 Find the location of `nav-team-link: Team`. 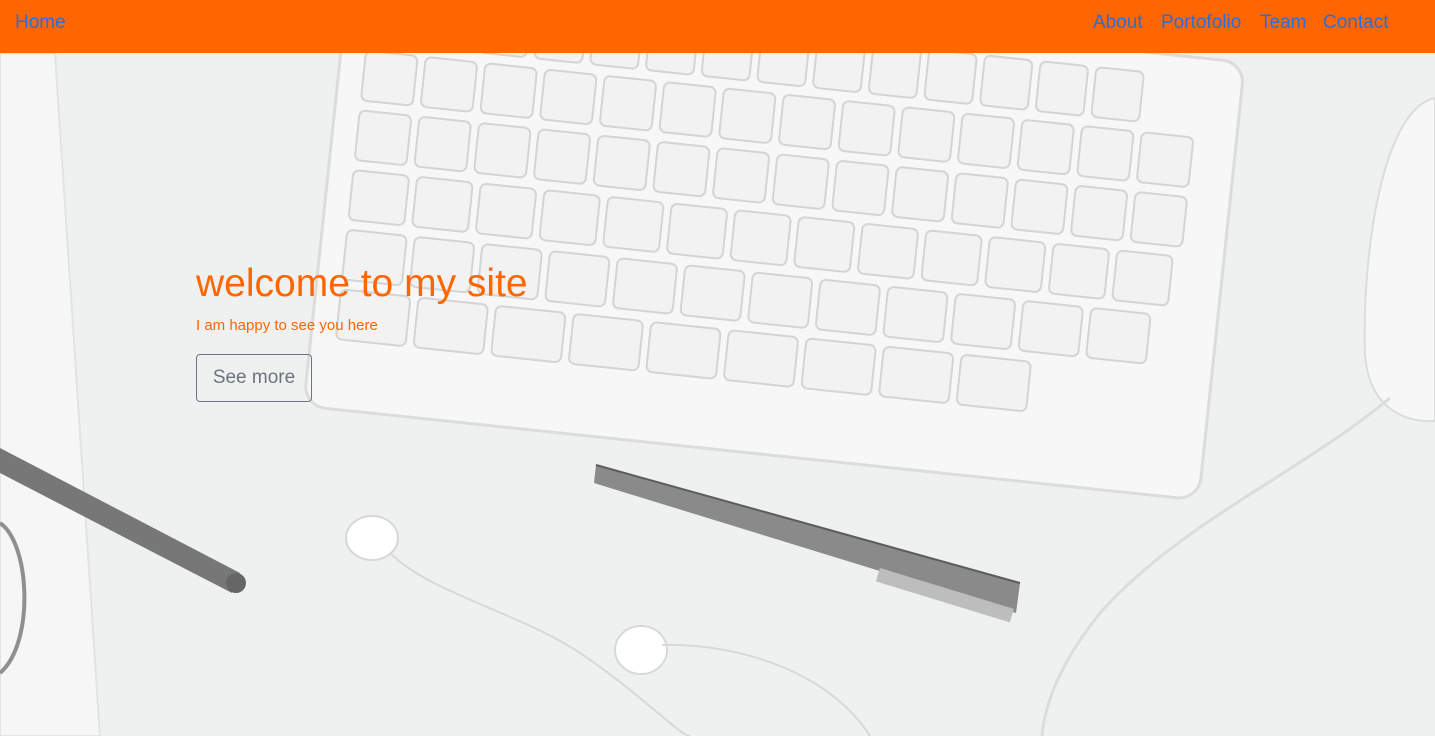

nav-team-link: Team is located at coordinates (1283, 23).